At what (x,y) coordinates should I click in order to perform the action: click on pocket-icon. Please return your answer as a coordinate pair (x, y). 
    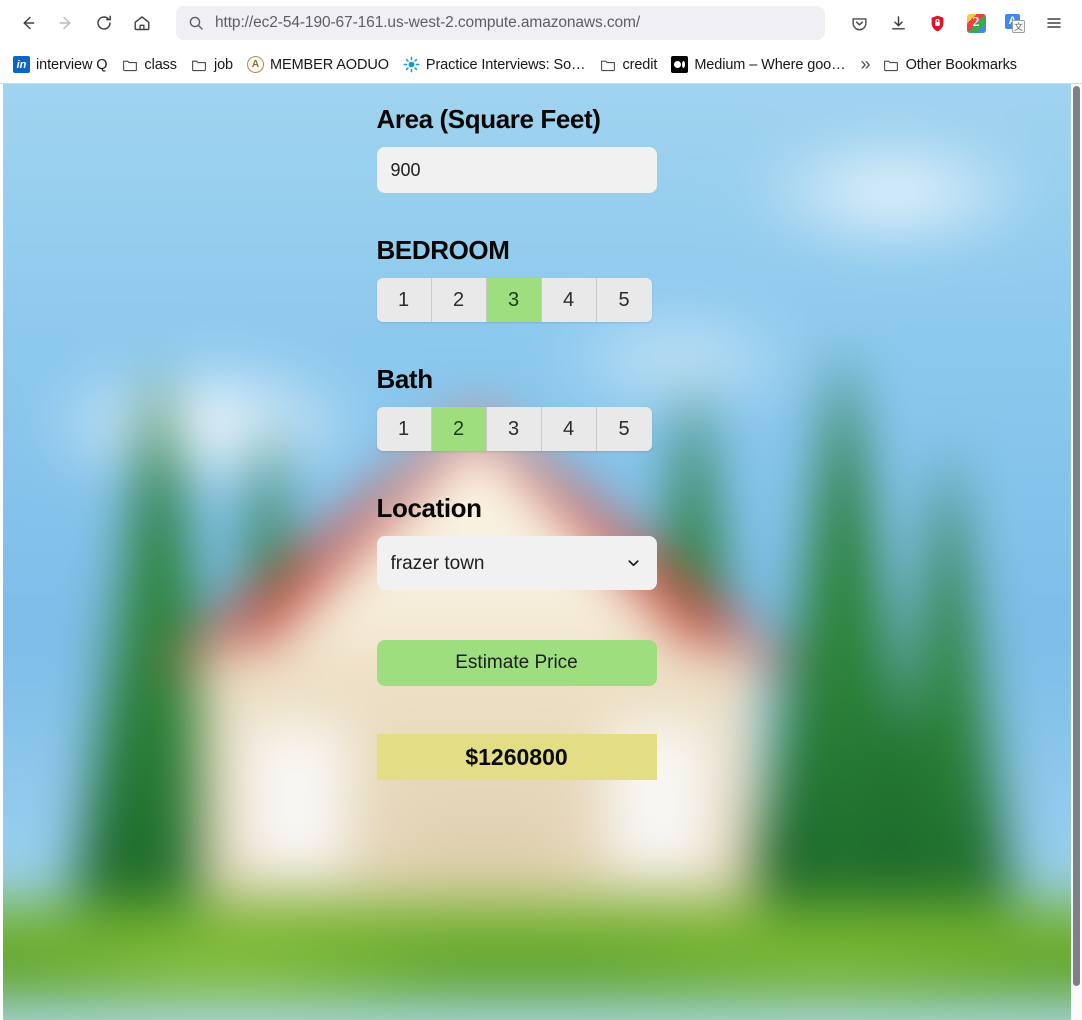
    Looking at the image, I should click on (859, 23).